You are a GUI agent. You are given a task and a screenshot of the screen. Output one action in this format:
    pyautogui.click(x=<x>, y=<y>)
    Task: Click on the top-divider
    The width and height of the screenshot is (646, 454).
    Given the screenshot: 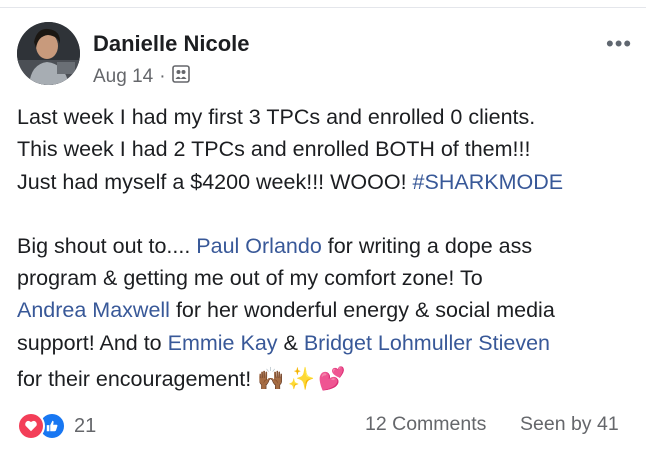 What is the action you would take?
    pyautogui.click(x=323, y=7)
    